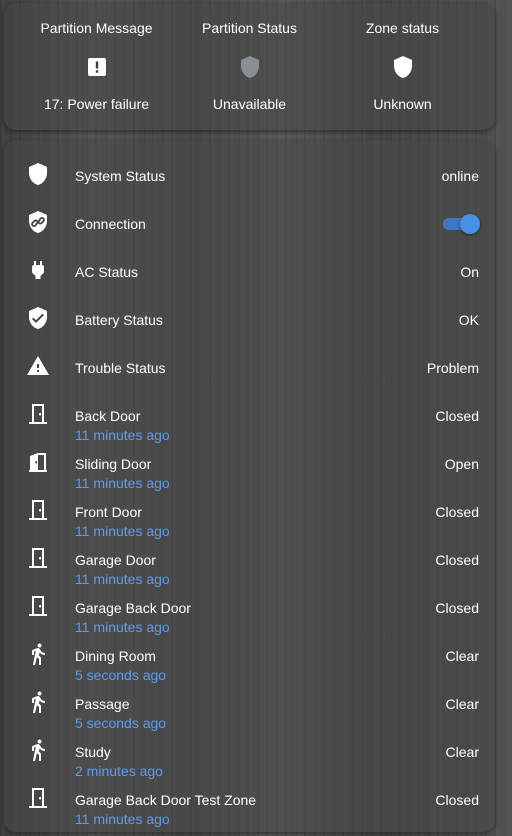 The width and height of the screenshot is (512, 836). I want to click on entity-row-garage-door: Garage Door 11 minutes ago Closed, so click(249, 560).